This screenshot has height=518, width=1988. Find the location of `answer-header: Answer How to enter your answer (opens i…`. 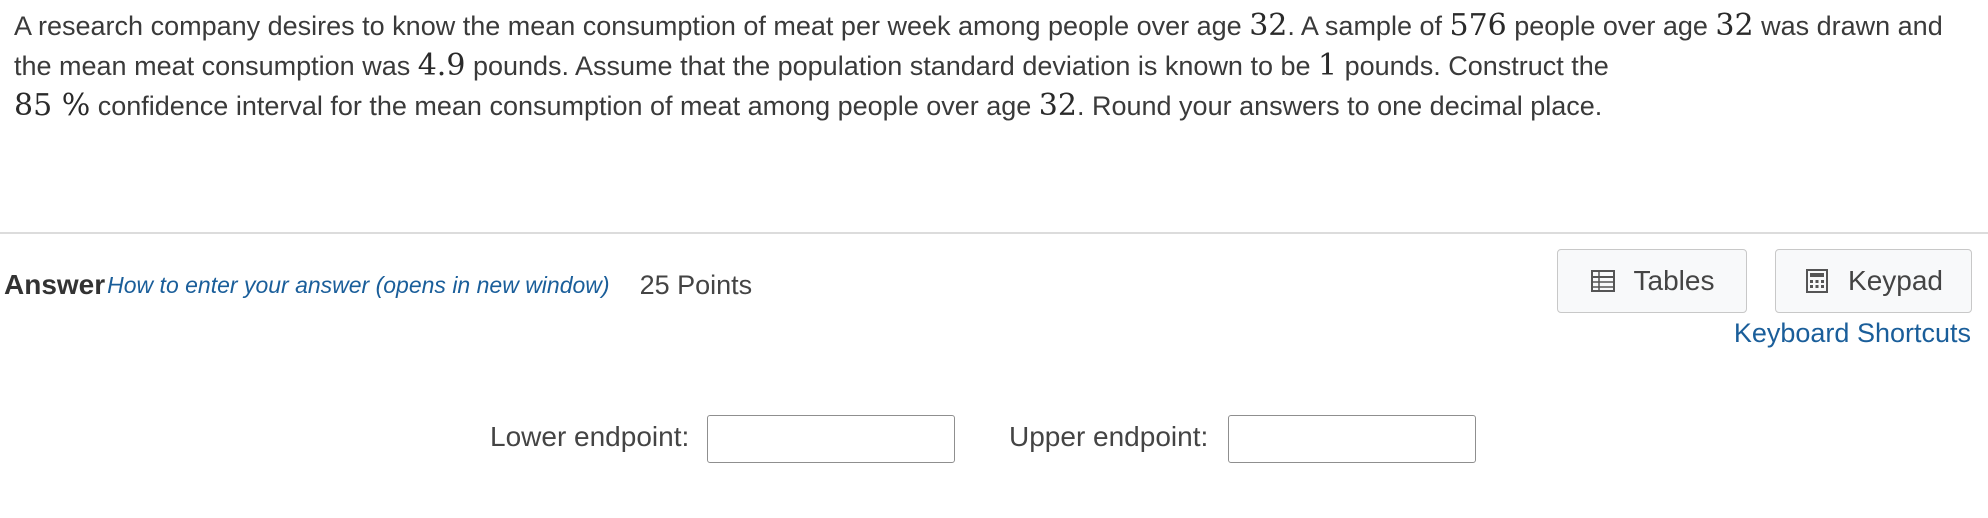

answer-header: Answer How to enter your answer (opens i… is located at coordinates (378, 285).